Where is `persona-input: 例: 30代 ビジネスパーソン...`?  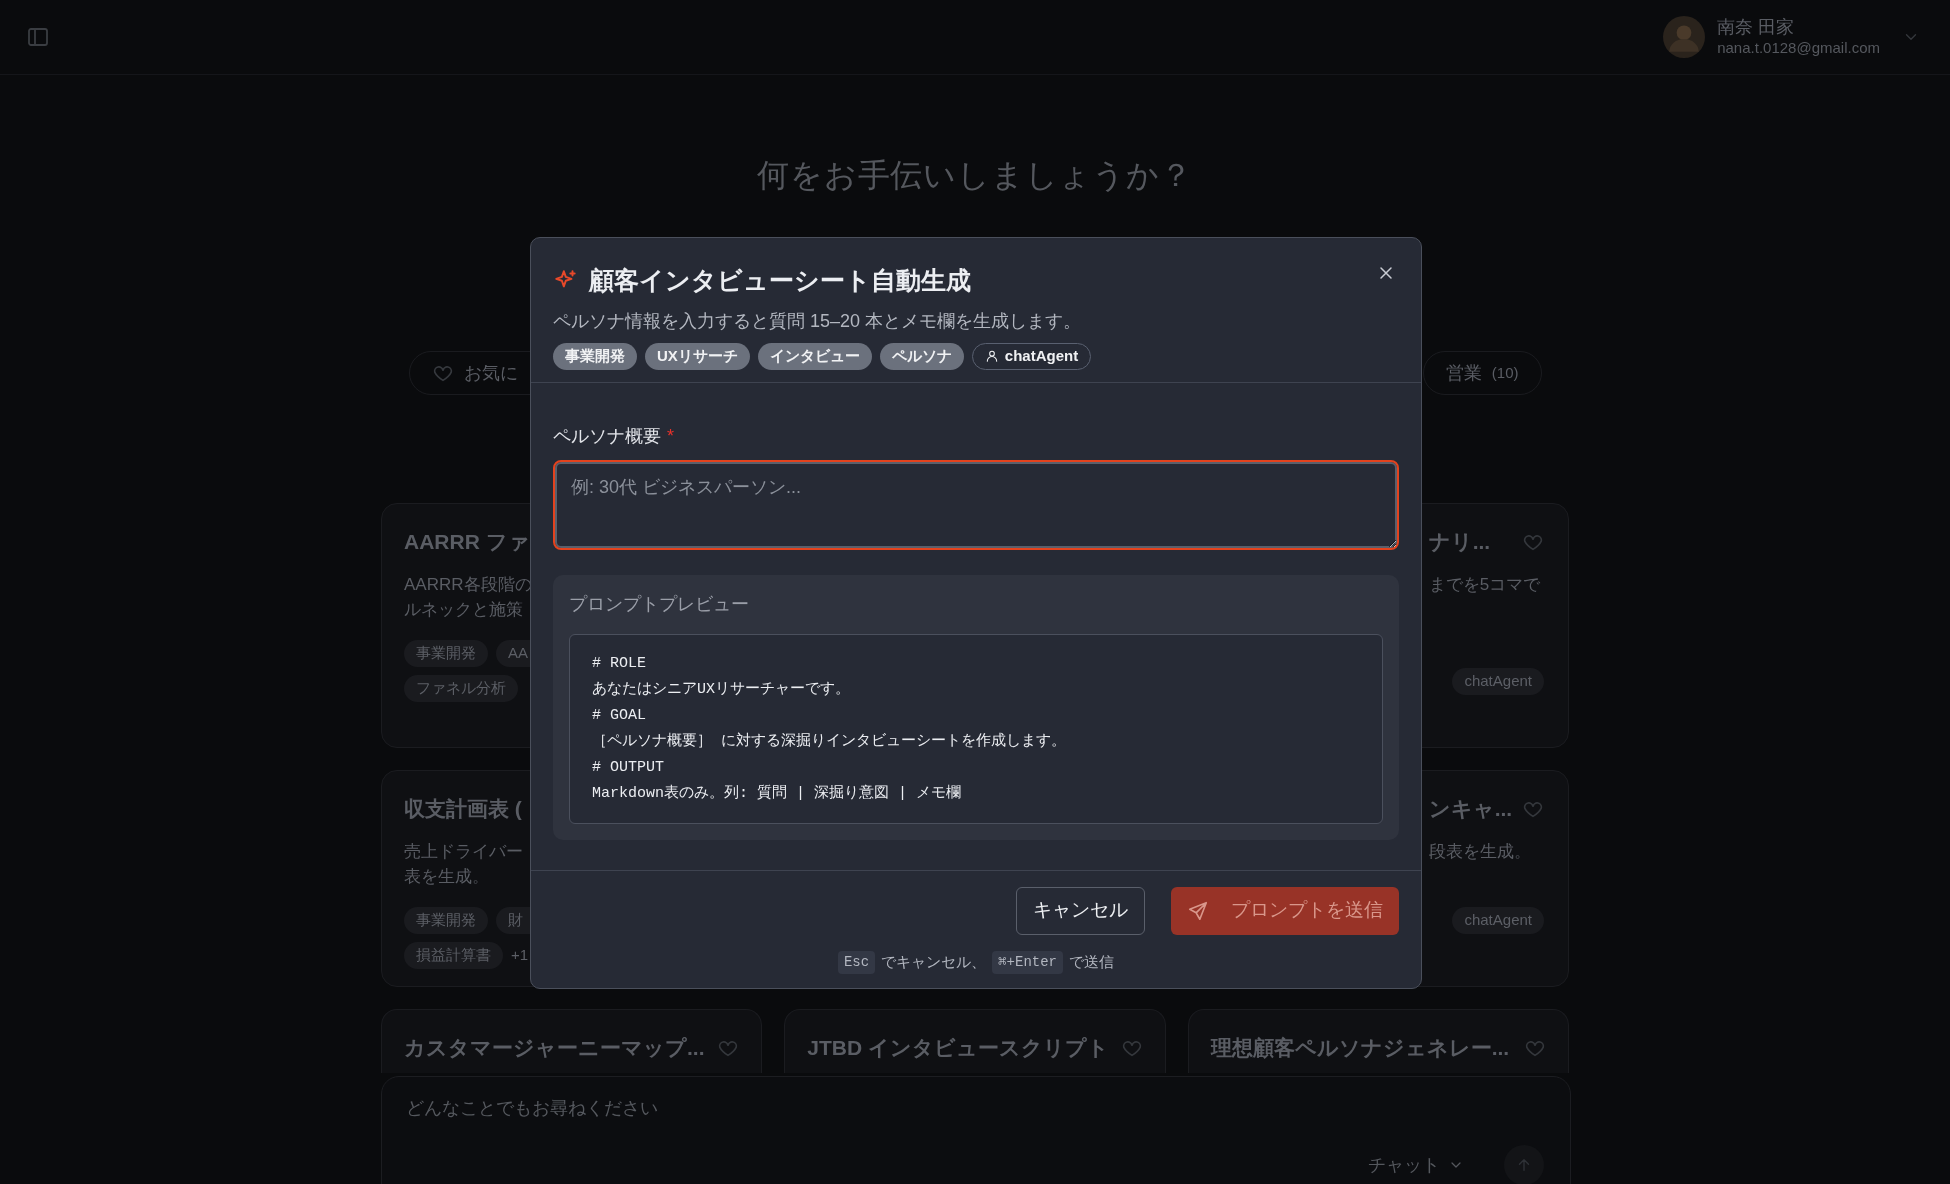 persona-input: 例: 30代 ビジネスパーソン... is located at coordinates (976, 504).